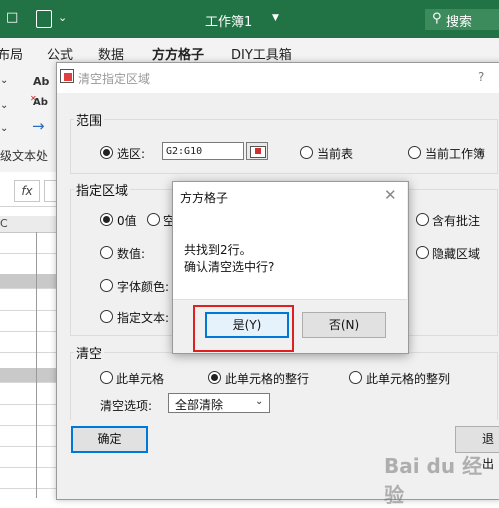  Describe the element at coordinates (143, 287) in the screenshot. I see `radio-font-color-label: 字体颜色:` at that location.